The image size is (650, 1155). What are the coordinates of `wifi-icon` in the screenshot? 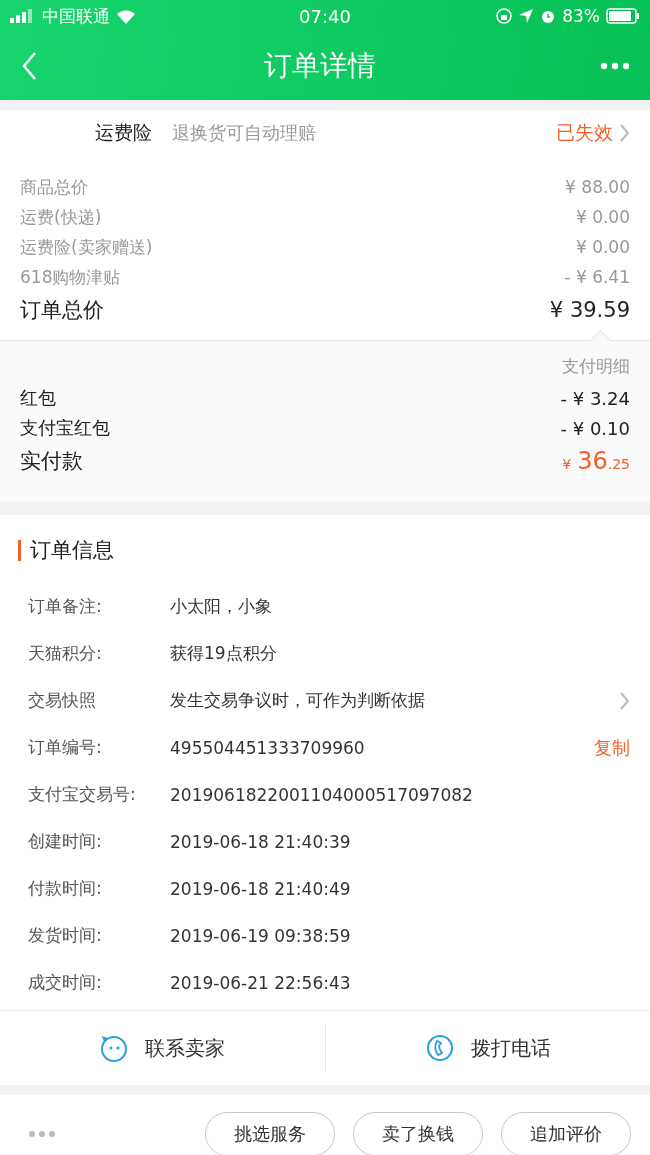 It's located at (126, 16).